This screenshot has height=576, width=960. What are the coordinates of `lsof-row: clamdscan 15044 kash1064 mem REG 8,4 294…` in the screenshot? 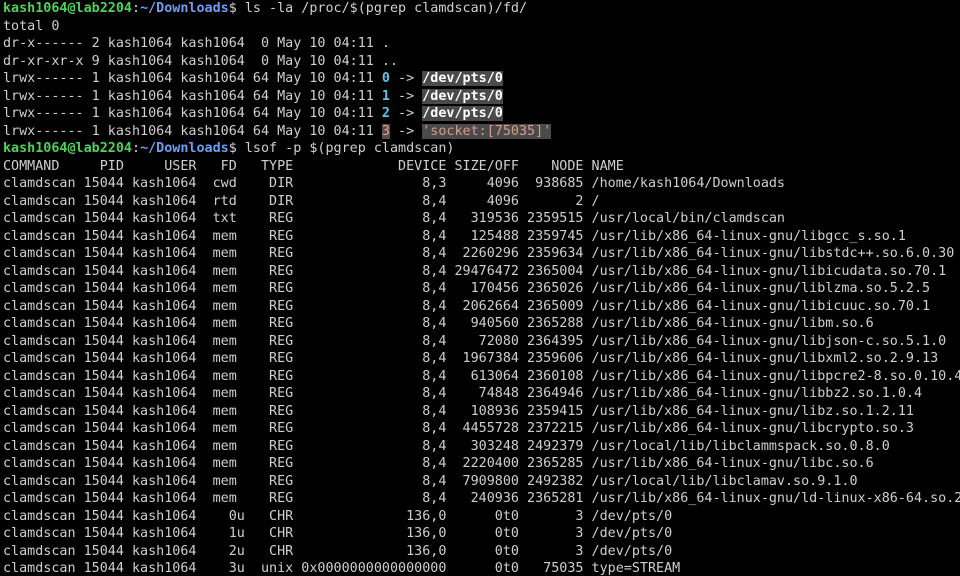 It's located at (475, 271).